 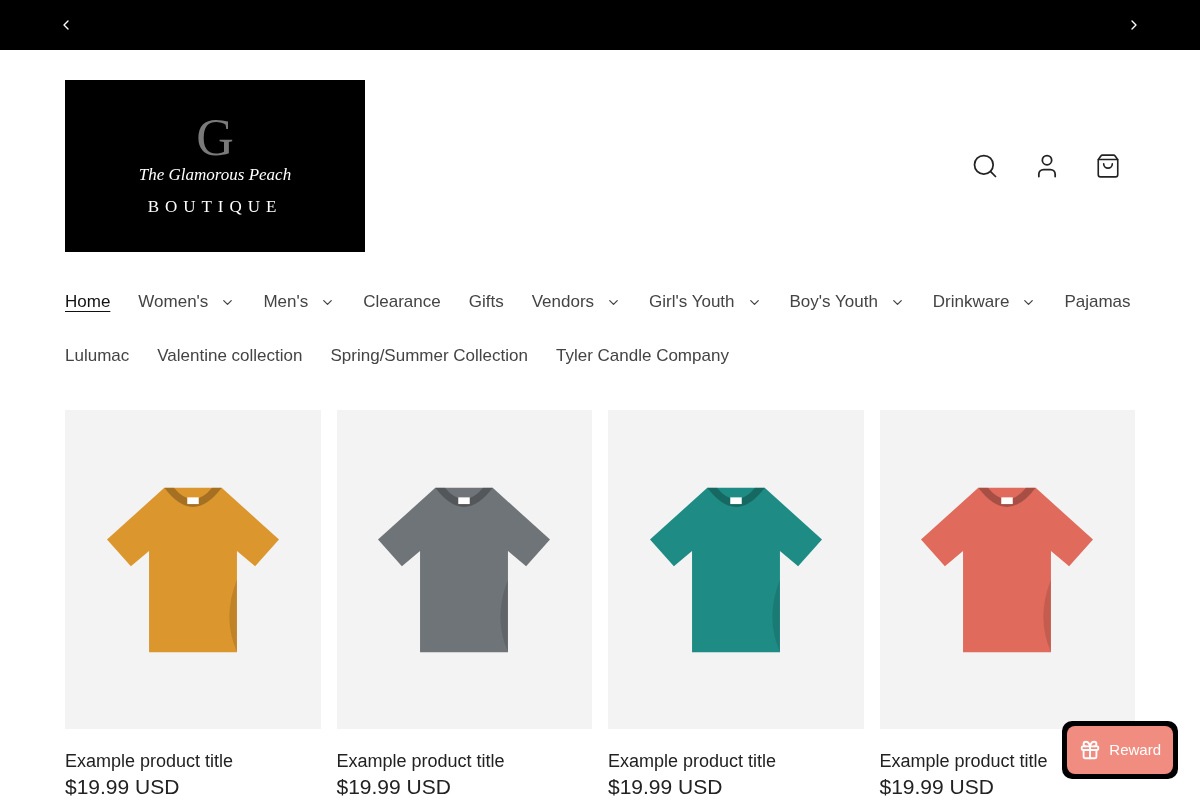 What do you see at coordinates (486, 302) in the screenshot?
I see `nav-link: Gifts` at bounding box center [486, 302].